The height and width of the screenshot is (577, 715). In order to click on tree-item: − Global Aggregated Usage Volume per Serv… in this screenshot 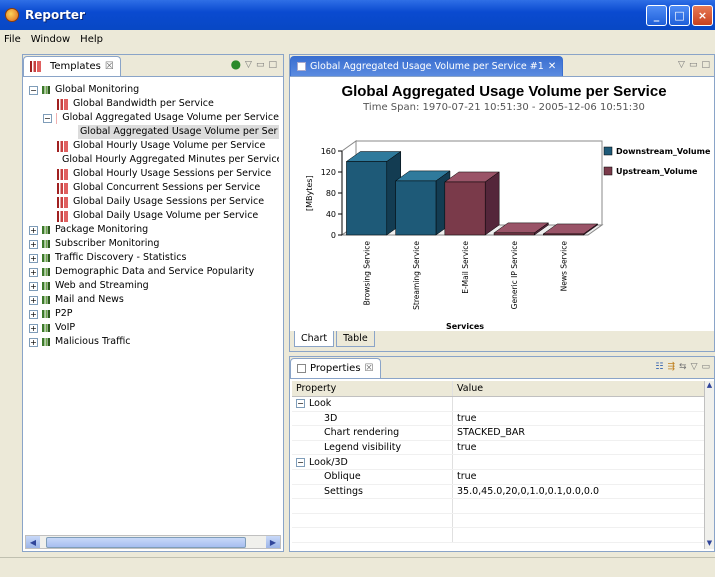, I will do `click(154, 118)`.